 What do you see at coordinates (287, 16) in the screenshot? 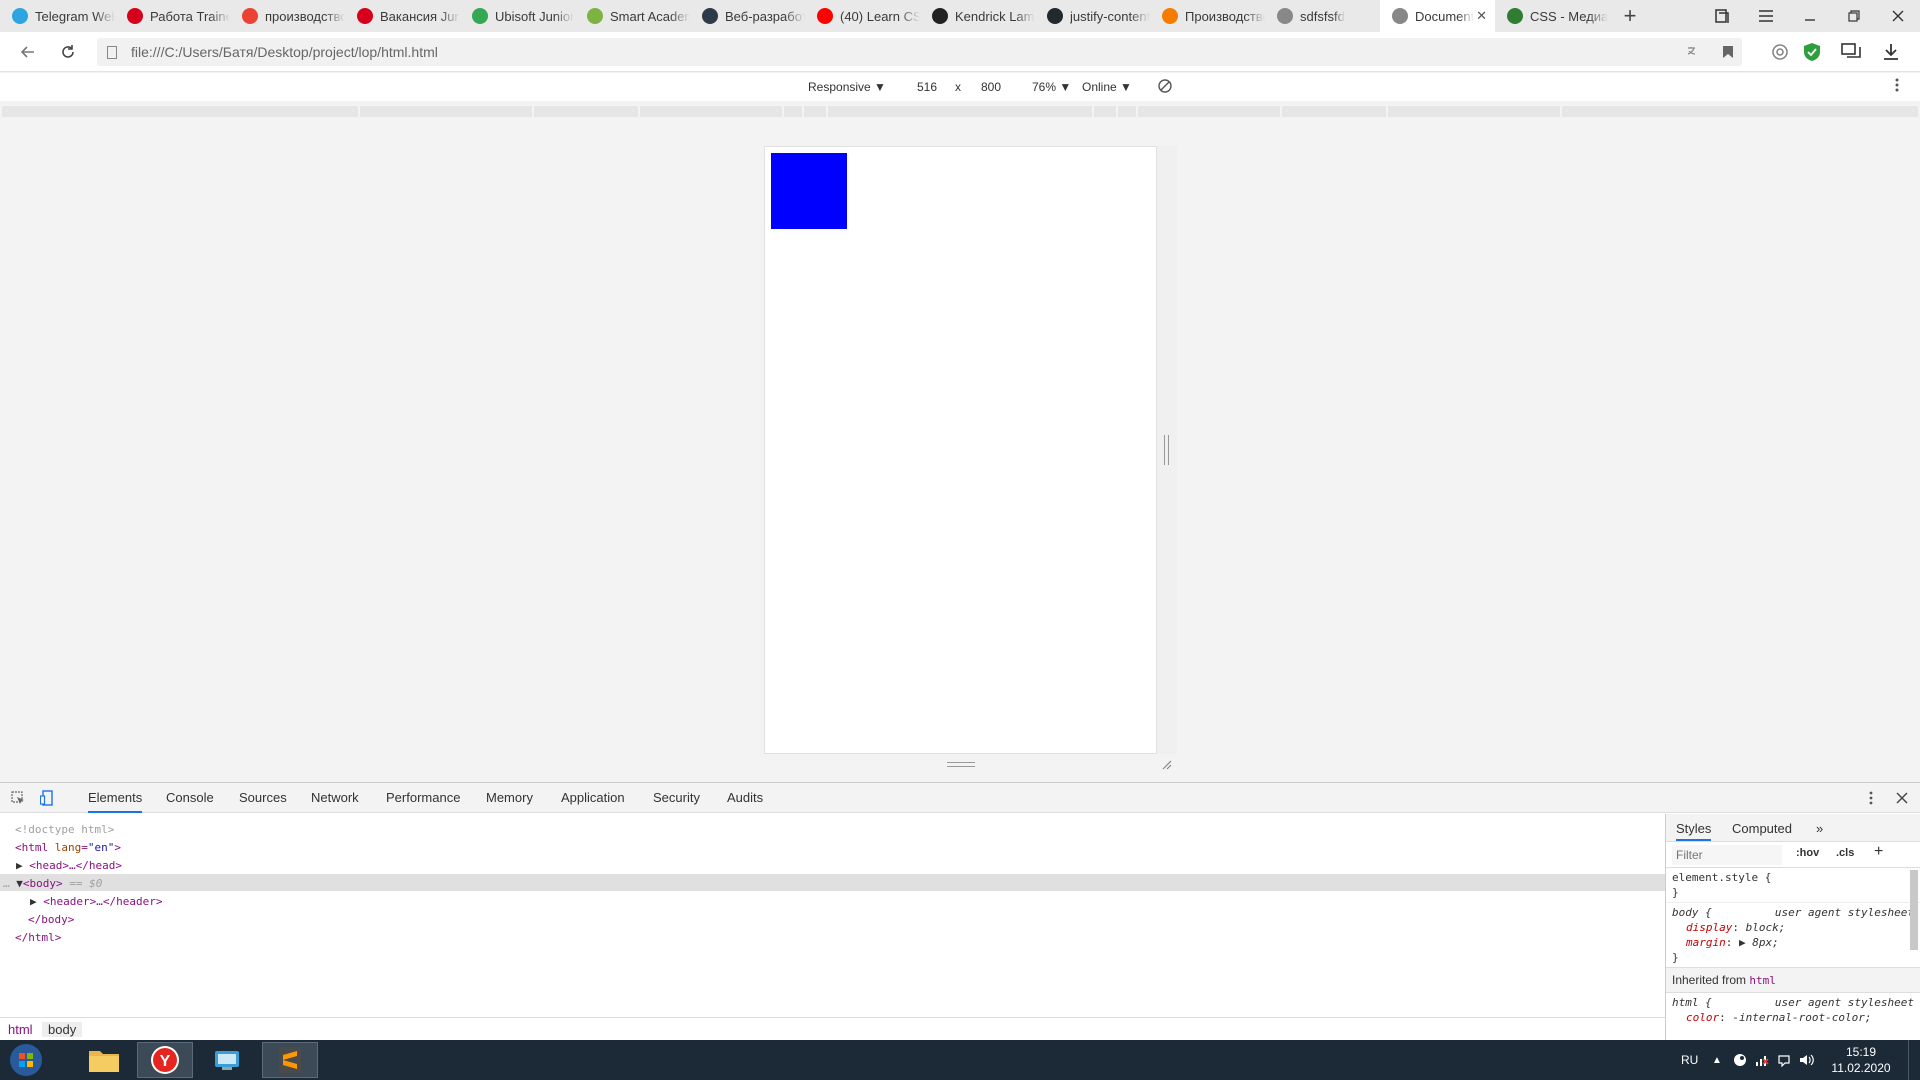
I see `browser-tab: производство` at bounding box center [287, 16].